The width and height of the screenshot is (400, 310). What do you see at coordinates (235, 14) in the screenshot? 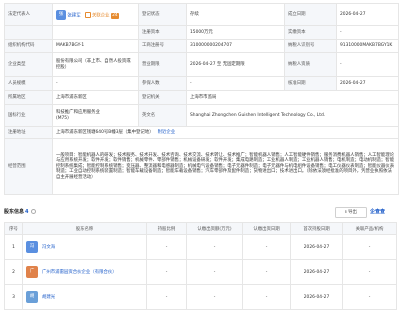
I see `reg-status-value: 存续` at bounding box center [235, 14].